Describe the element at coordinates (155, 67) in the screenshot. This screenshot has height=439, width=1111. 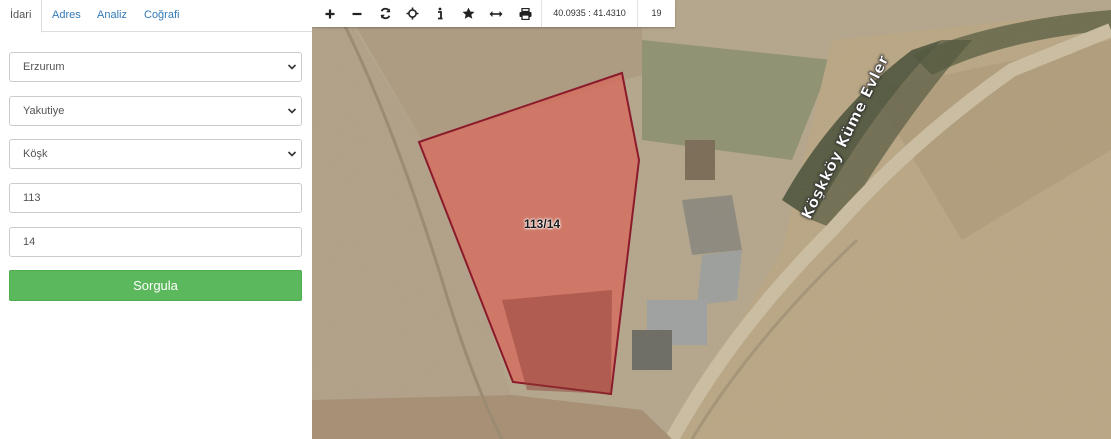
I see `province-select: Erzurum` at that location.